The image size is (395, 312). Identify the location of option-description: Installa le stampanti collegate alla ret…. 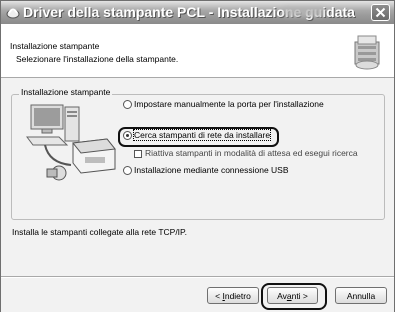
(99, 232).